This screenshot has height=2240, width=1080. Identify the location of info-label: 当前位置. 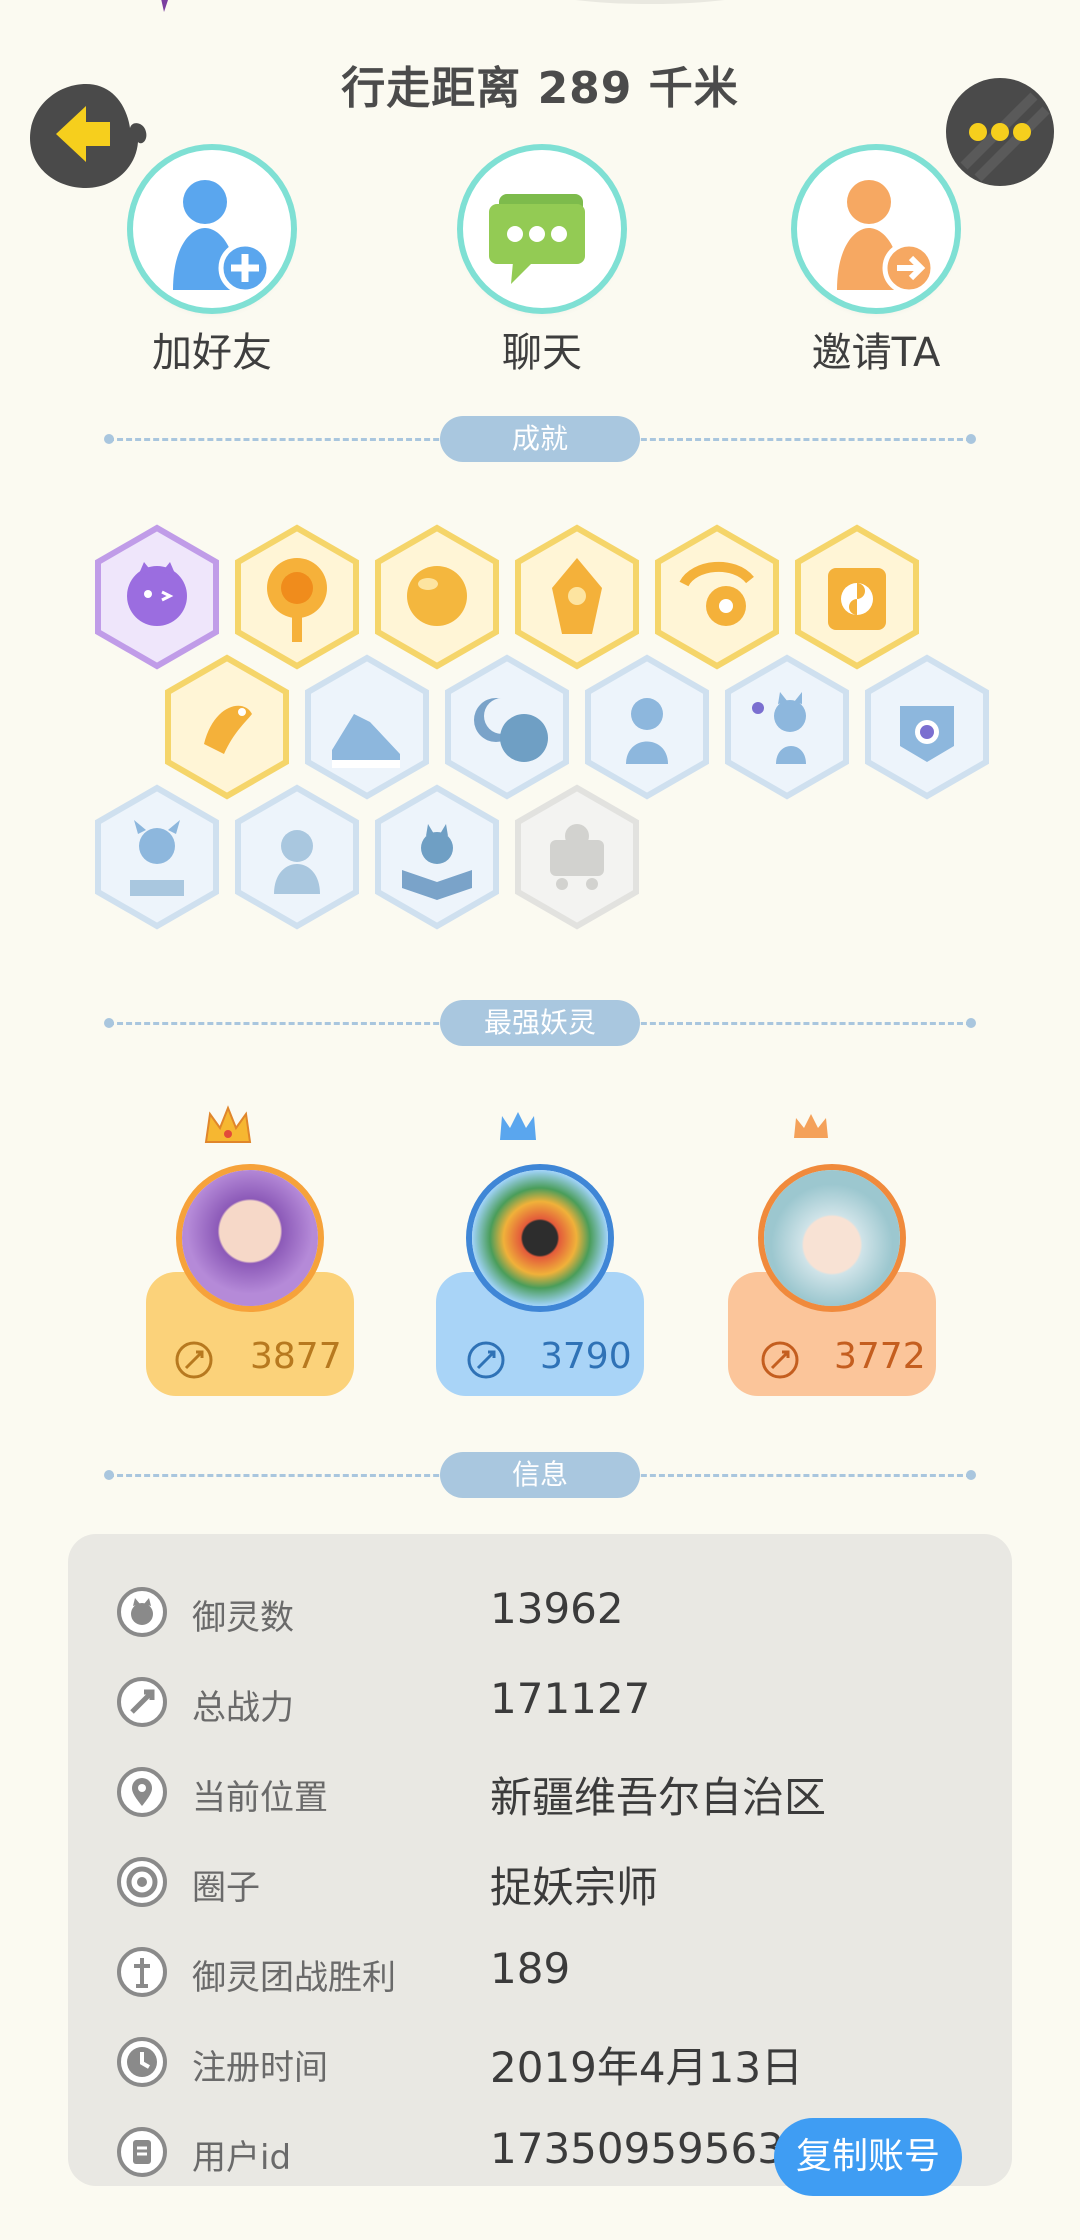
(260, 1798).